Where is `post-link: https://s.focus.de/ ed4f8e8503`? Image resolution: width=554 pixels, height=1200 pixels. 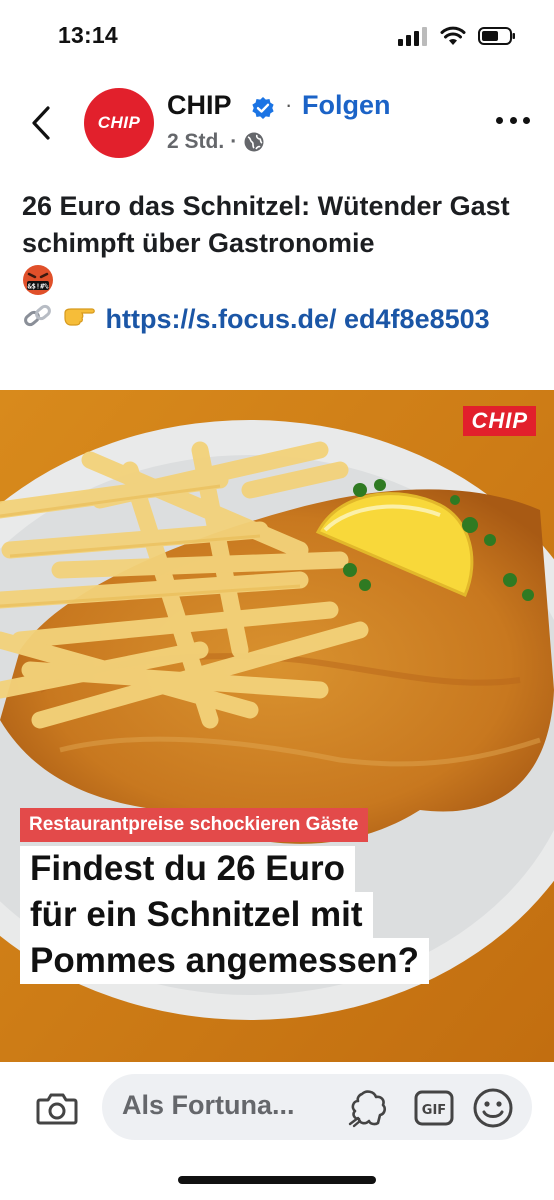
post-link: https://s.focus.de/ ed4f8e8503 is located at coordinates (298, 319).